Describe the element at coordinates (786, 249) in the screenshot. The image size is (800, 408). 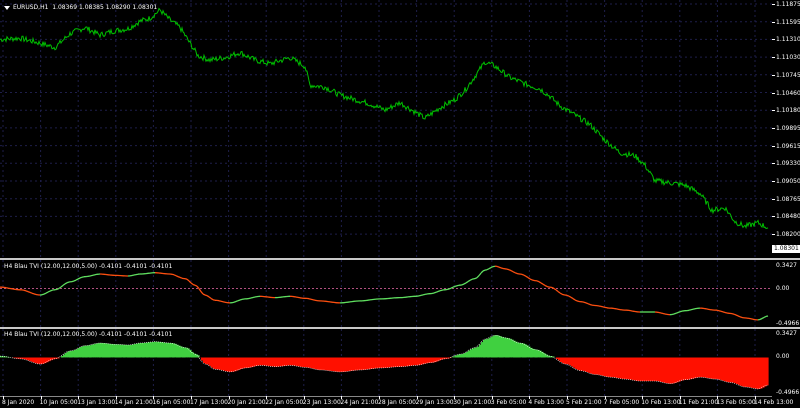
I see `current-price-label: 1.08301` at that location.